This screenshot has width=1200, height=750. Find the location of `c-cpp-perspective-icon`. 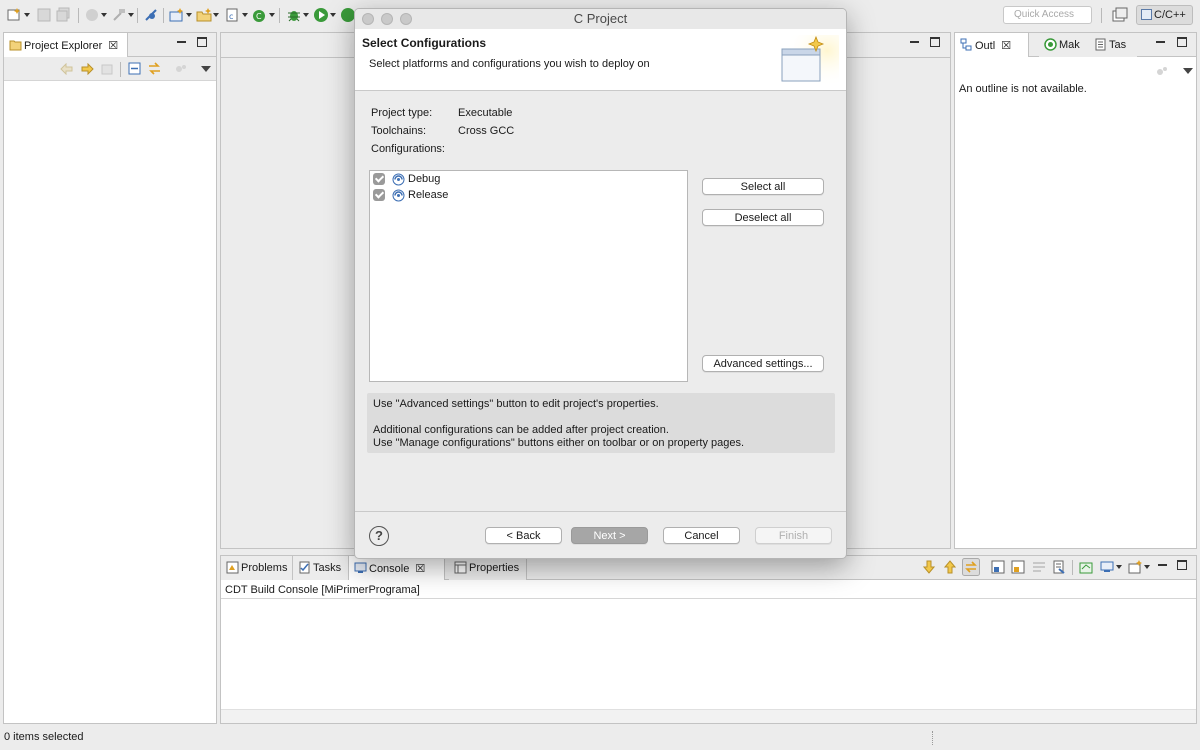

c-cpp-perspective-icon is located at coordinates (1146, 14).